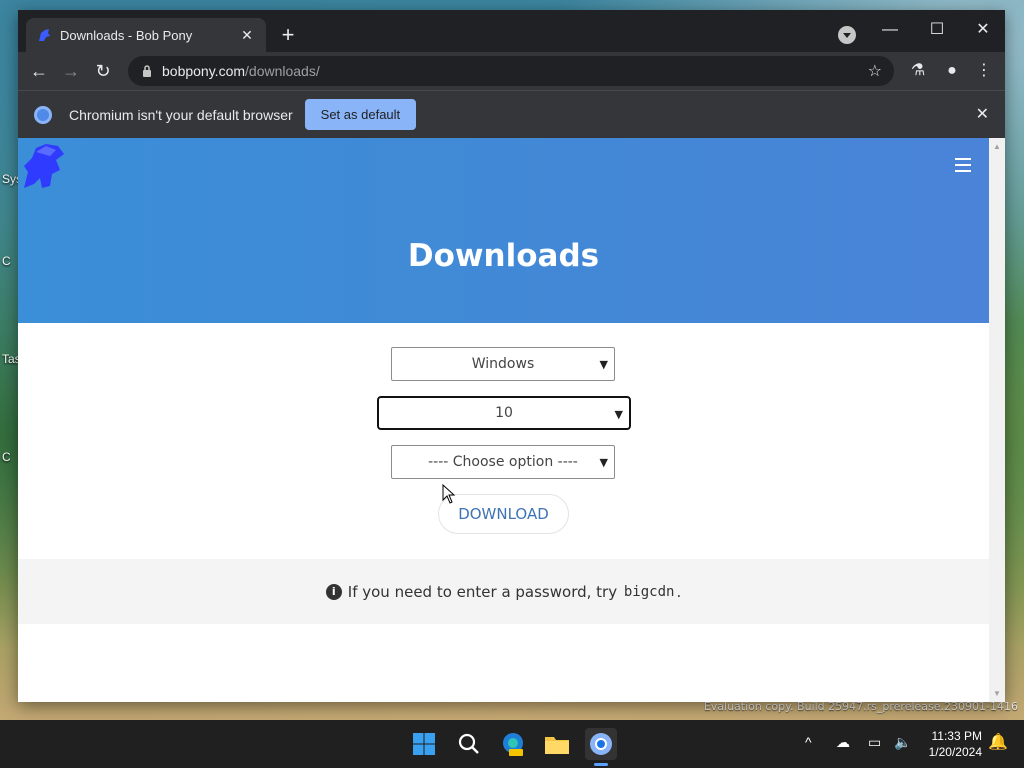 This screenshot has height=768, width=1024. Describe the element at coordinates (71, 71) in the screenshot. I see `forward-icon: →` at that location.